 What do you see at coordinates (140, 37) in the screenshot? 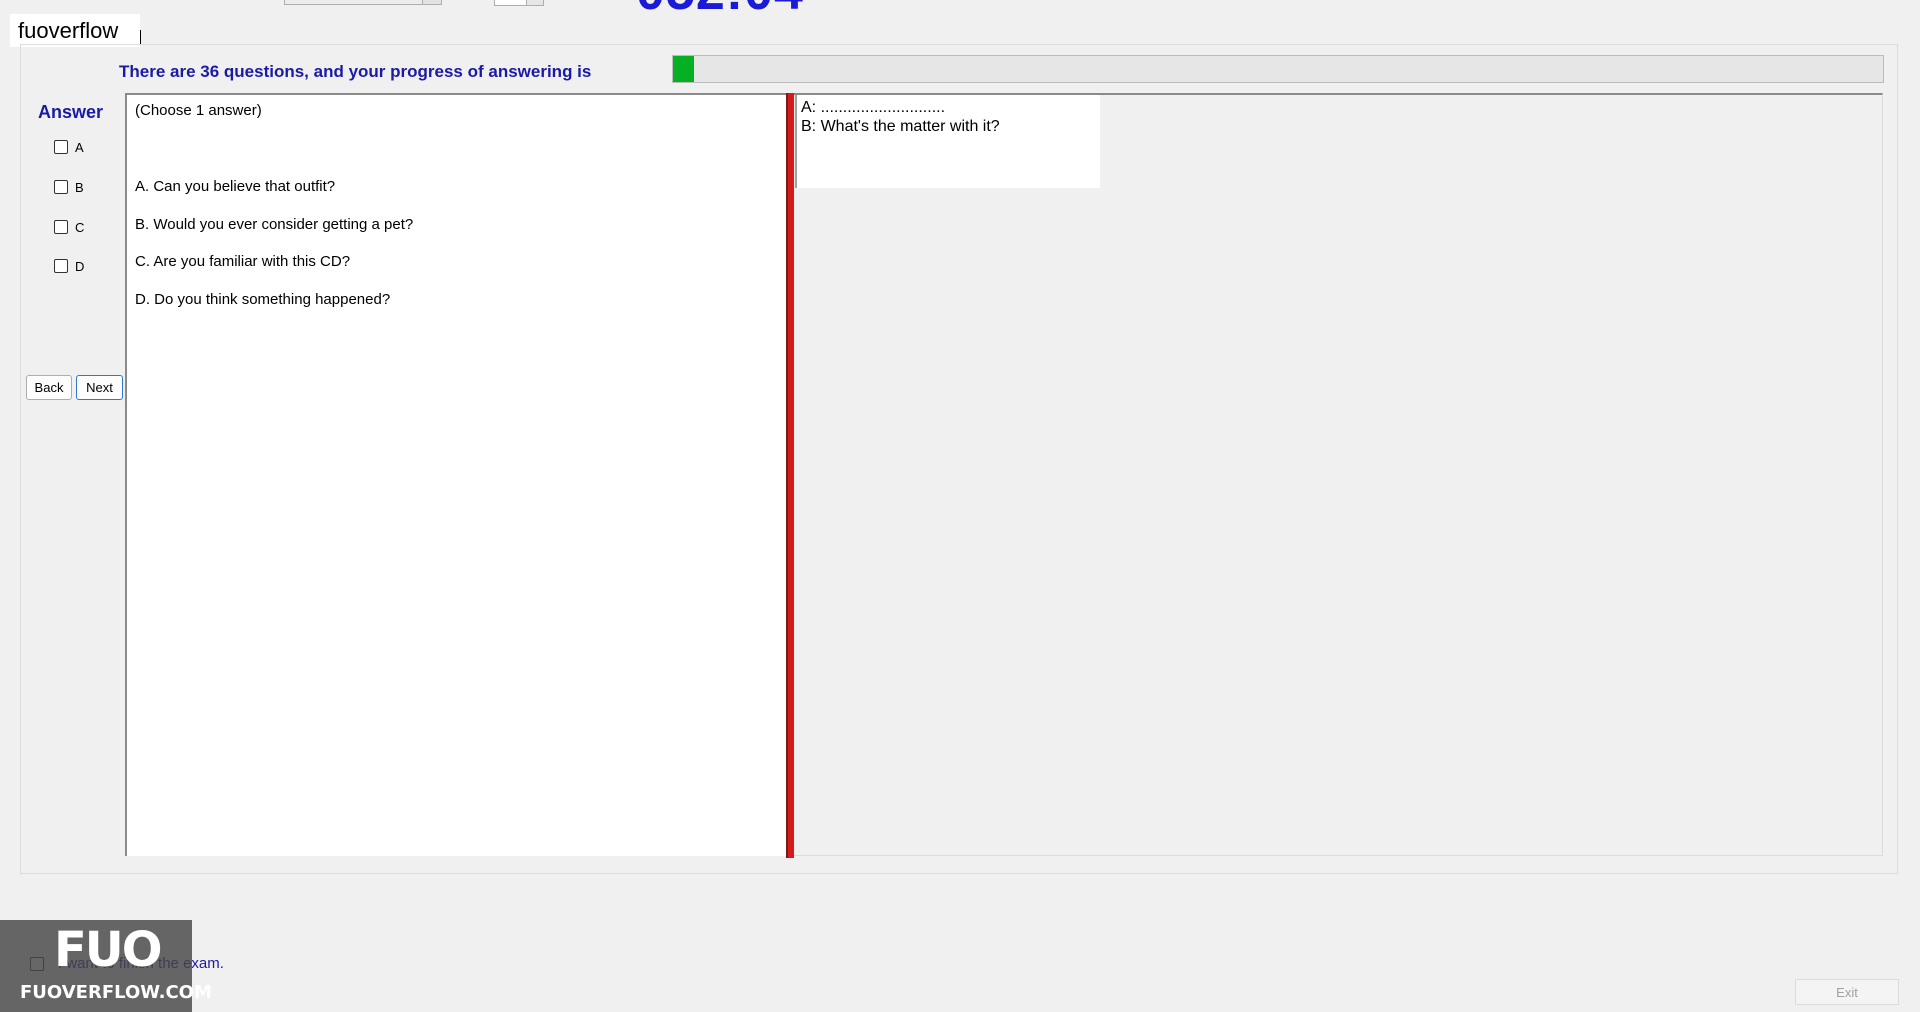
I see `text-caret` at bounding box center [140, 37].